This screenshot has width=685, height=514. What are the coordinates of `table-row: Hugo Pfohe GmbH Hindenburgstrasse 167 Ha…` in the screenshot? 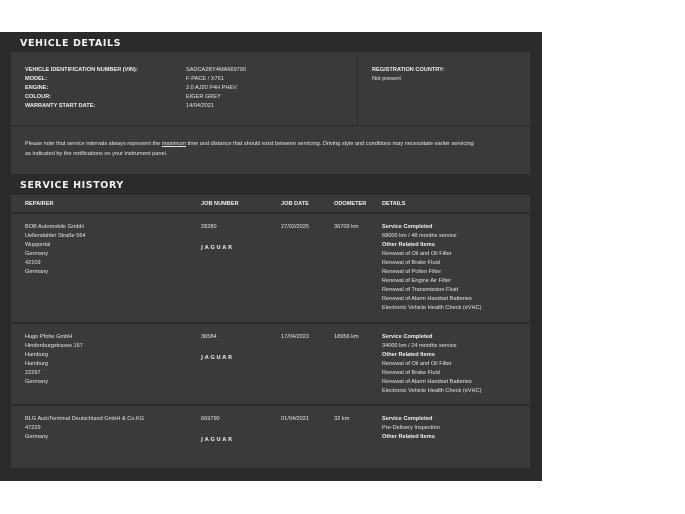 It's located at (270, 364).